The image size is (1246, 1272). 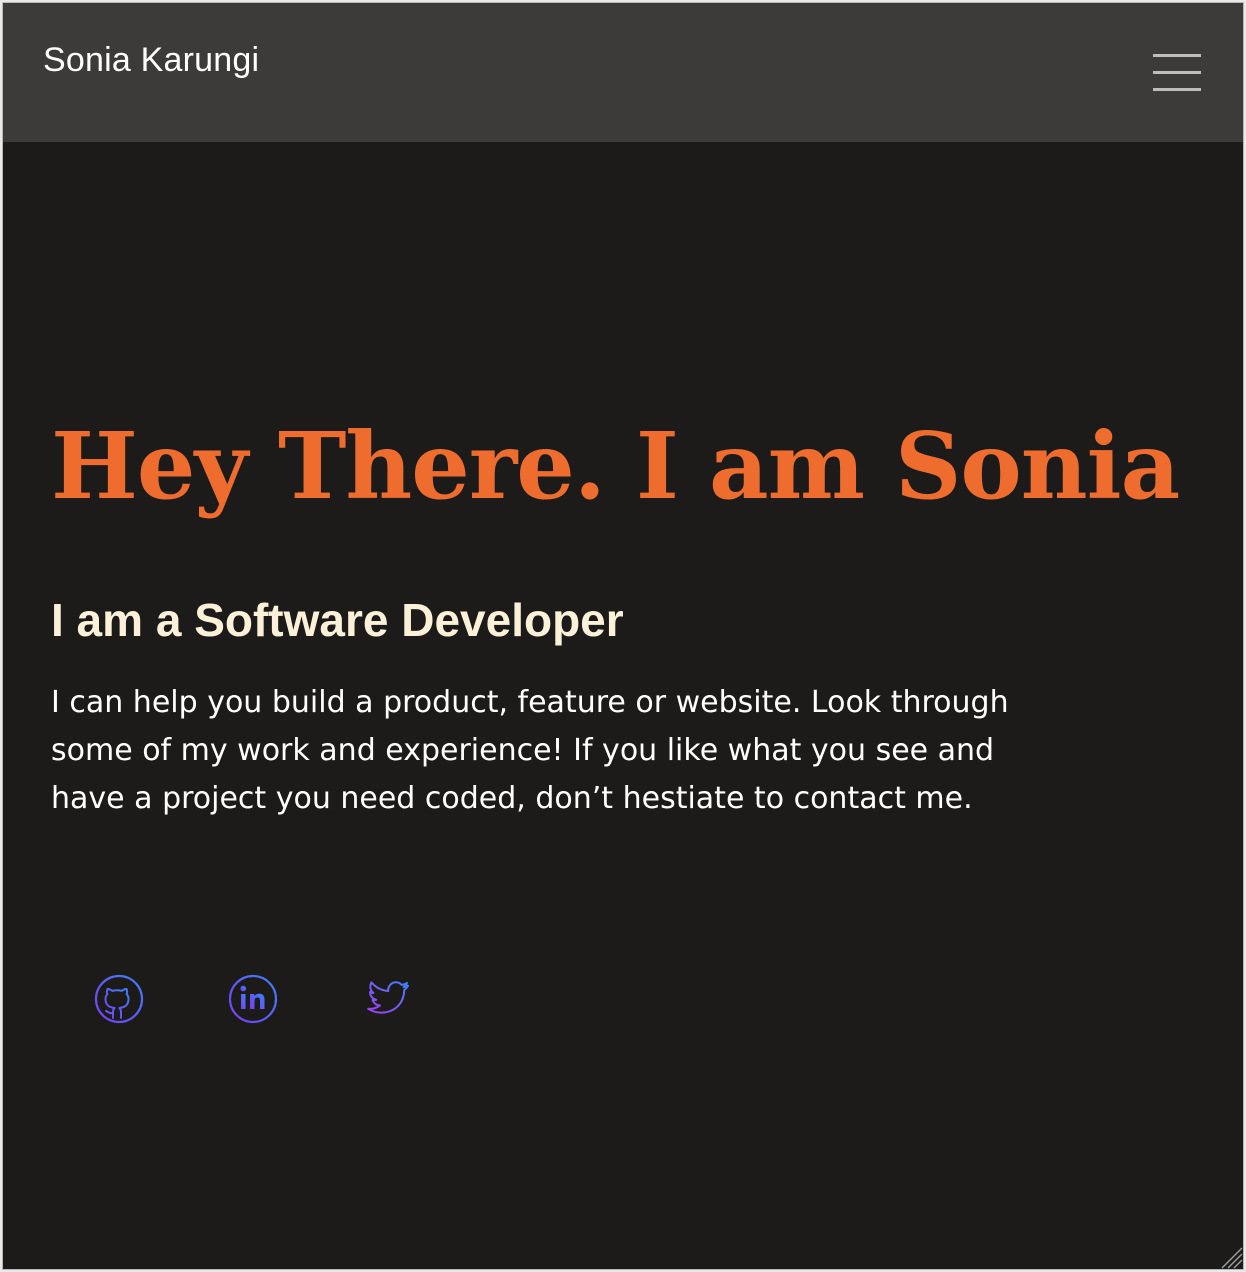 What do you see at coordinates (1177, 71) in the screenshot?
I see `menu-toggle-button` at bounding box center [1177, 71].